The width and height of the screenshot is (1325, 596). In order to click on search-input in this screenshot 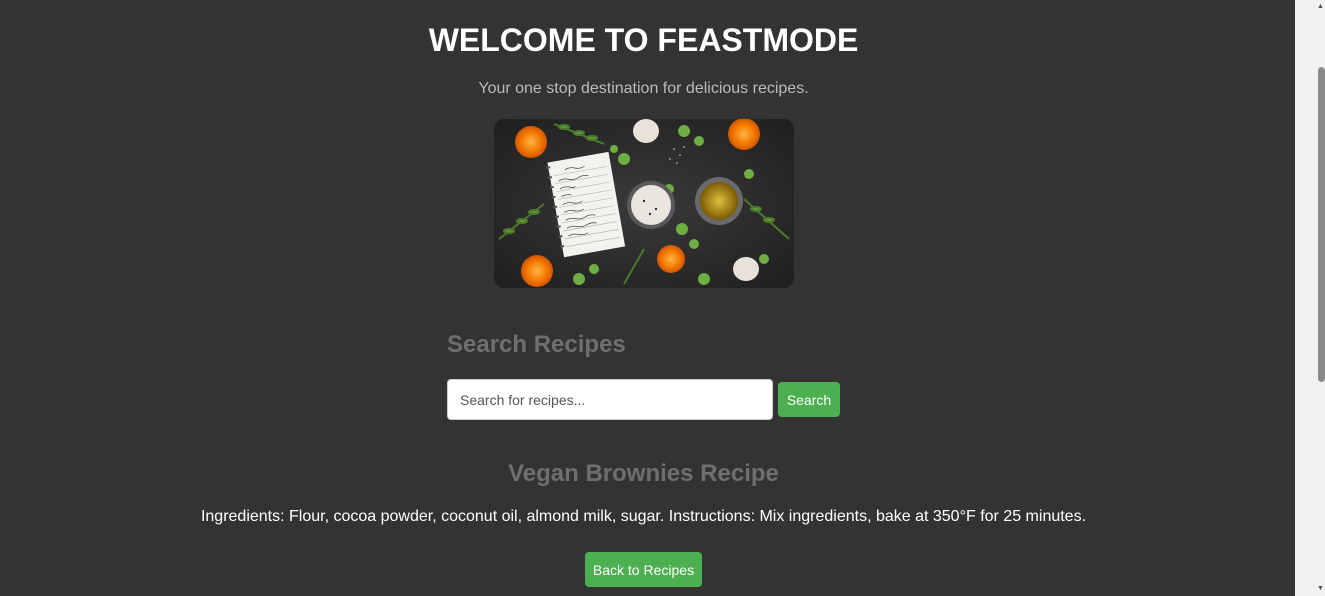, I will do `click(610, 399)`.